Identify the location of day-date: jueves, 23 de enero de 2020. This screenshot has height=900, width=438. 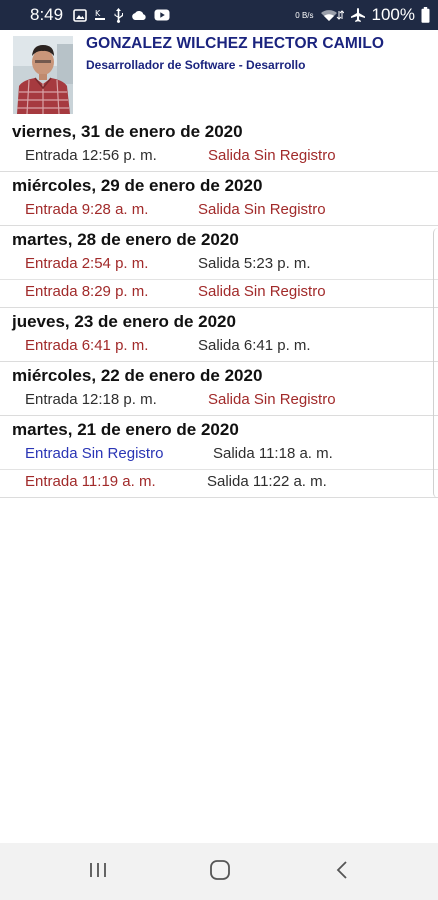
(124, 321).